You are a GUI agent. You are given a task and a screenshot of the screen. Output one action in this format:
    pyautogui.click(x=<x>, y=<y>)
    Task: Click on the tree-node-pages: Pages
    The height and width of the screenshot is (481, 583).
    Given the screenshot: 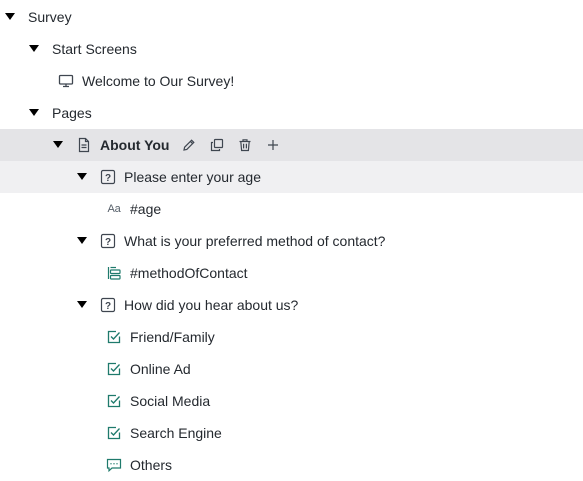 What is the action you would take?
    pyautogui.click(x=291, y=113)
    